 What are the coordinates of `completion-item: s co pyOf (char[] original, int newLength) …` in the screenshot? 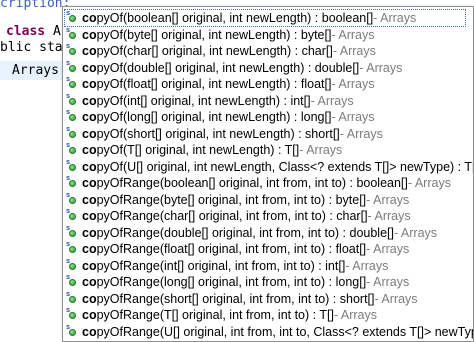 It's located at (265, 50).